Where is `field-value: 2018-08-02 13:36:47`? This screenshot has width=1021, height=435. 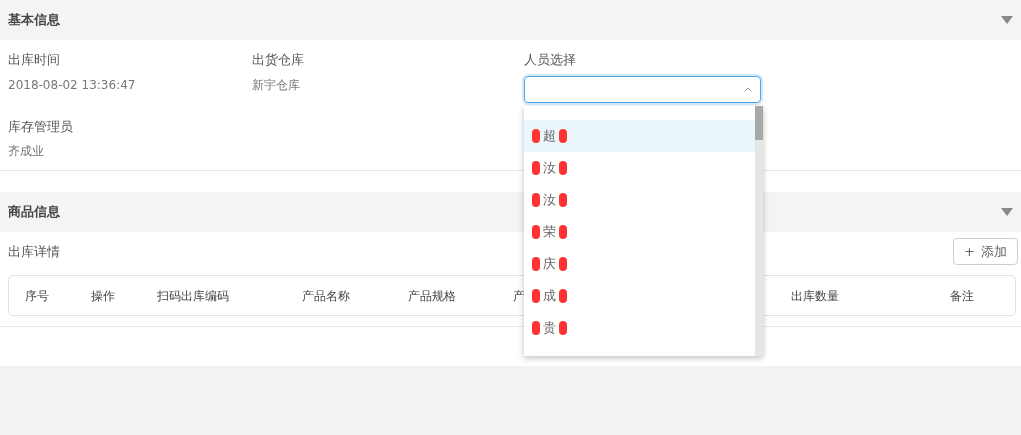 field-value: 2018-08-02 13:36:47 is located at coordinates (72, 85).